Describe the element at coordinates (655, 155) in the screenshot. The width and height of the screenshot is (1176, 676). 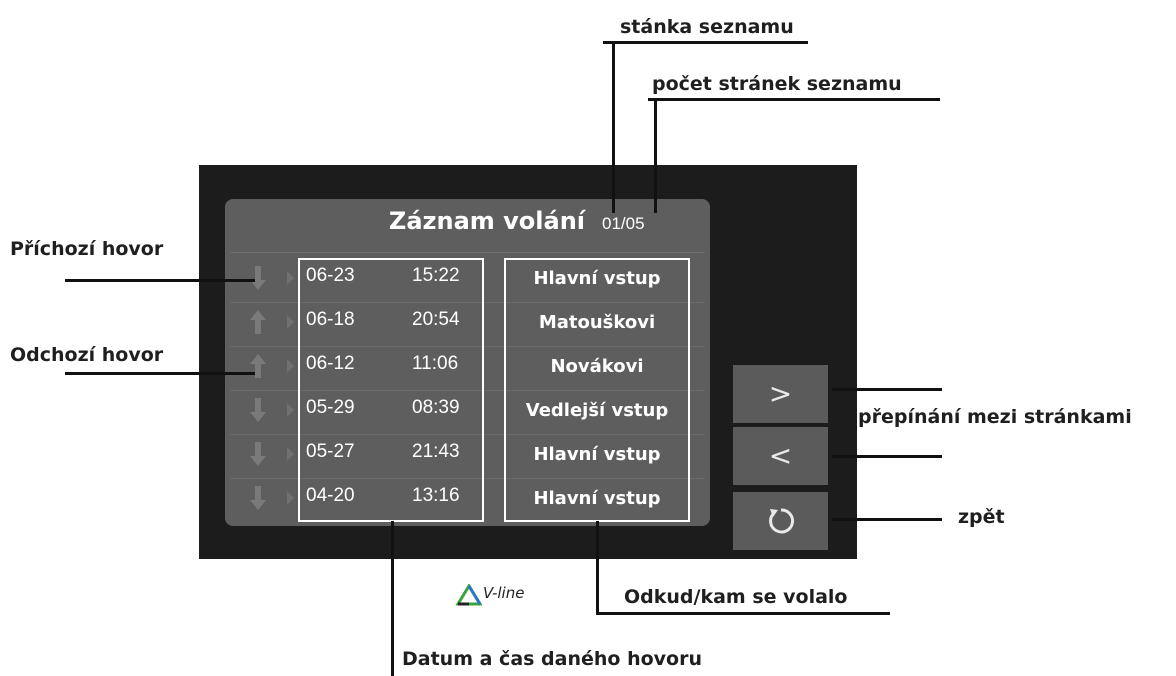
I see `leader-line-page-count-v` at that location.